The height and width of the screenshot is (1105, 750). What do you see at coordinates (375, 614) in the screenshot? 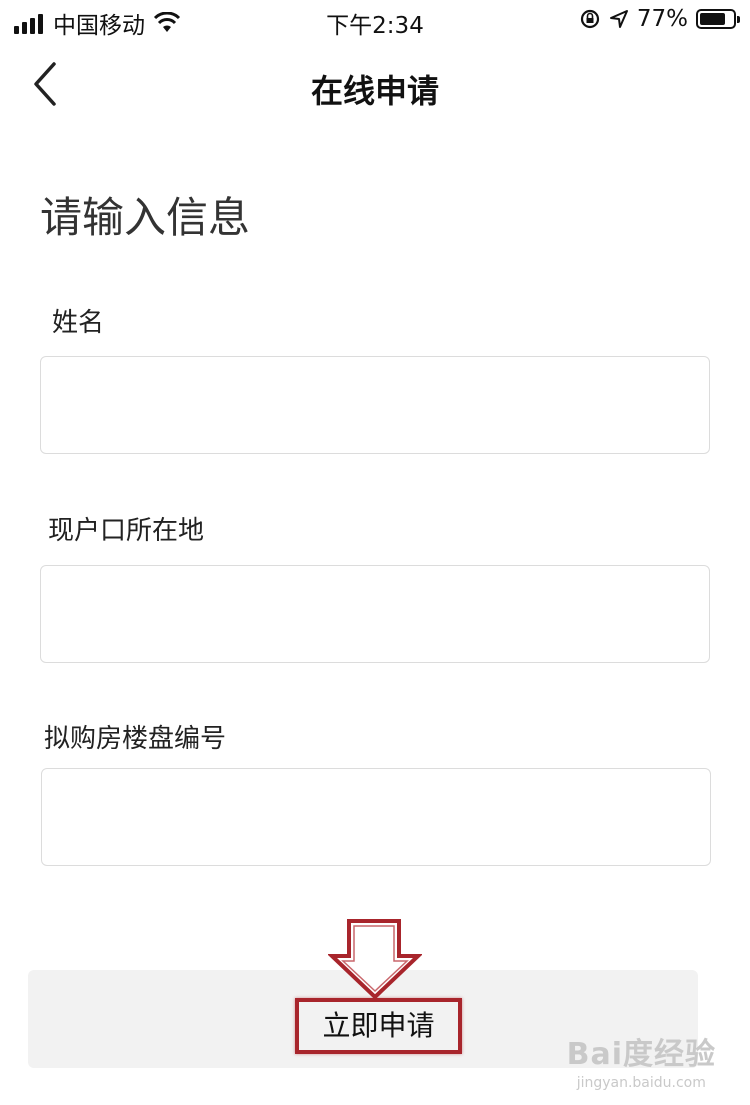
I see `household-location-input` at bounding box center [375, 614].